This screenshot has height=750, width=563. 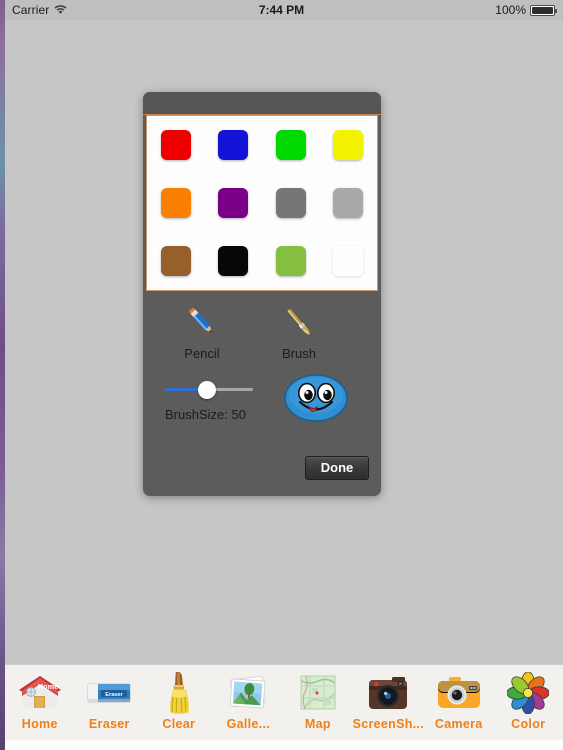 I want to click on brush-size-slider, so click(x=209, y=390).